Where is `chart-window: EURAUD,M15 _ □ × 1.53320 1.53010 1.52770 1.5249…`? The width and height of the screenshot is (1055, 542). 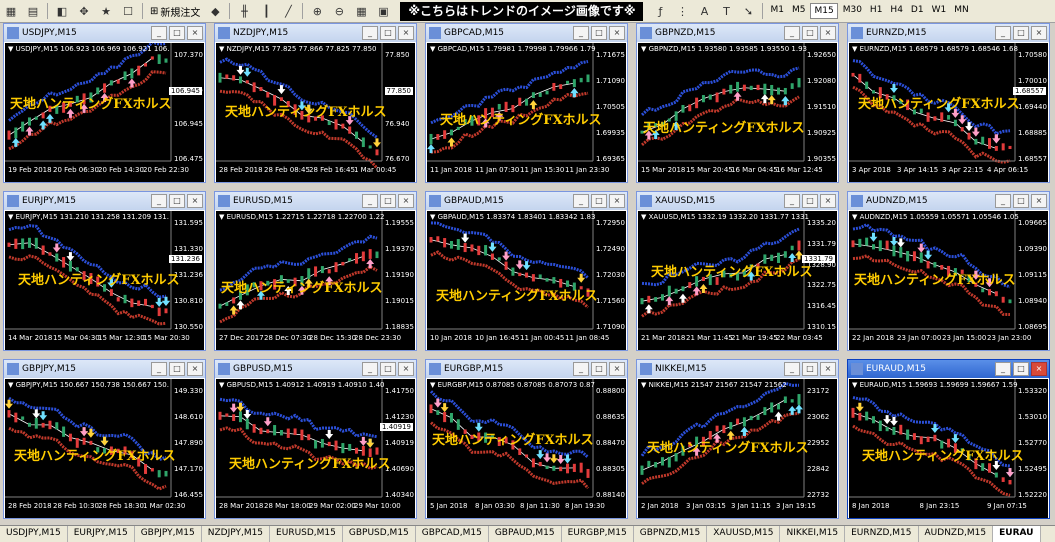
chart-window: EURAUD,M15 _ □ × 1.53320 1.53010 1.52770 1.5249… is located at coordinates (948, 439).